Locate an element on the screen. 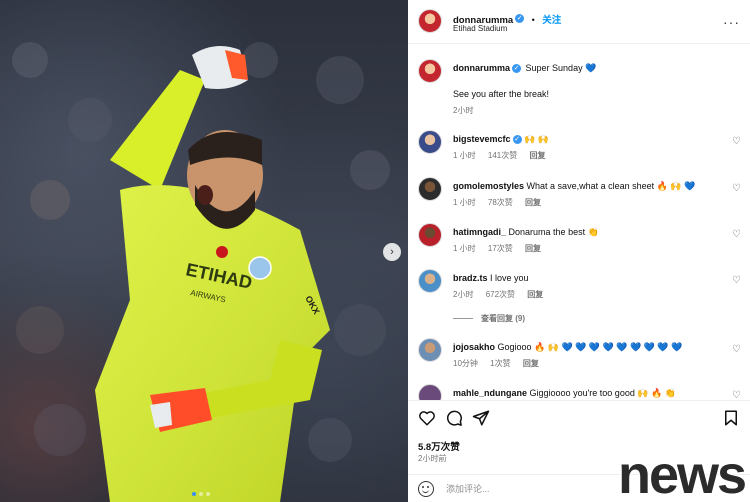 This screenshot has width=750, height=502. location: Etihad Stadium is located at coordinates (480, 28).